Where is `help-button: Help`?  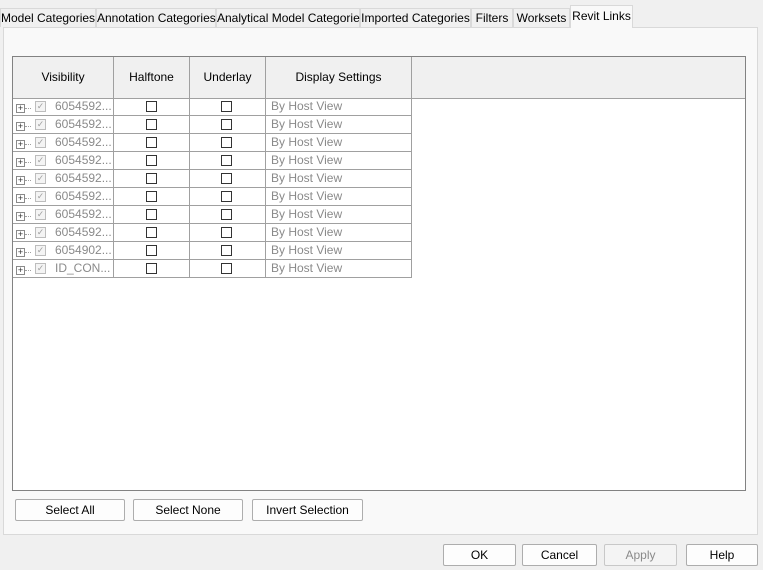 help-button: Help is located at coordinates (722, 555).